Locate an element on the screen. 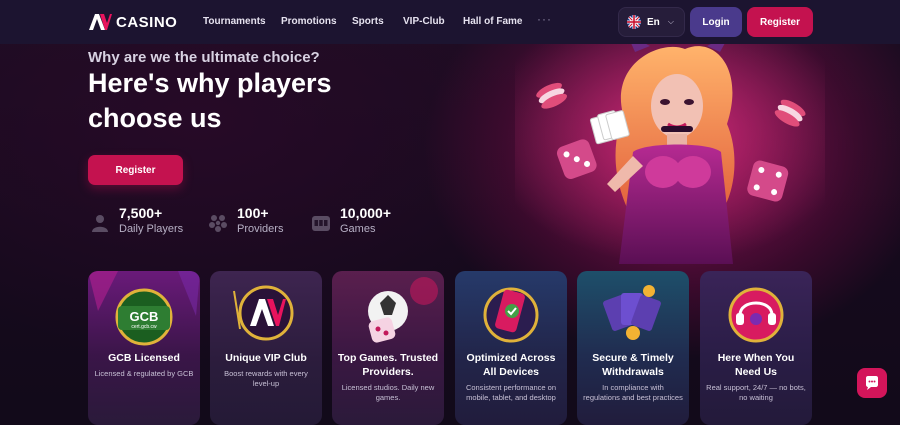  nav-link-promotions: Promotions is located at coordinates (309, 21).